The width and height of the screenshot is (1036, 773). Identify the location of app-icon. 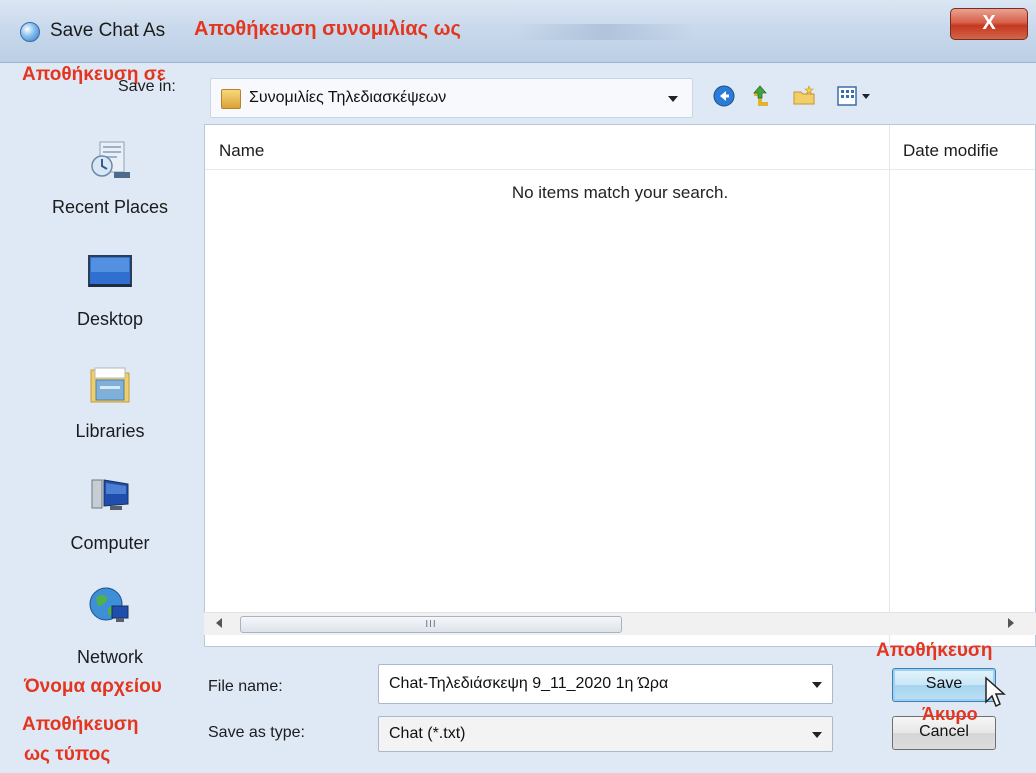
(30, 32).